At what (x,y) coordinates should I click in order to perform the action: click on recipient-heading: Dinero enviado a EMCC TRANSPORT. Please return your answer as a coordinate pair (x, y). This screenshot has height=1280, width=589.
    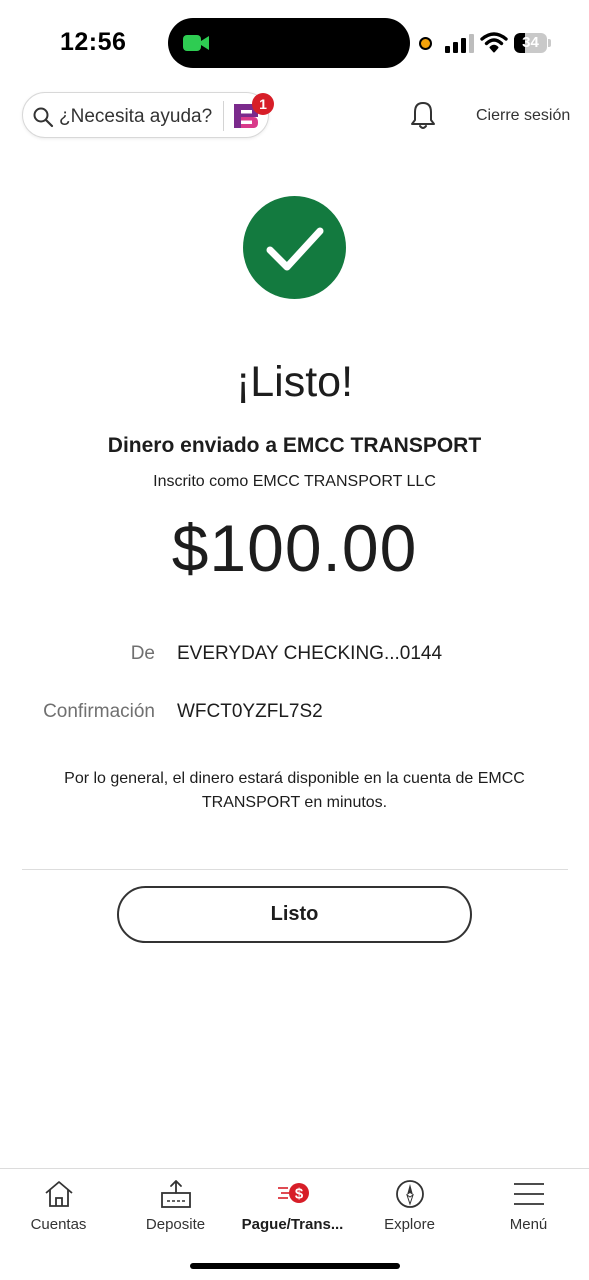
    Looking at the image, I should click on (294, 445).